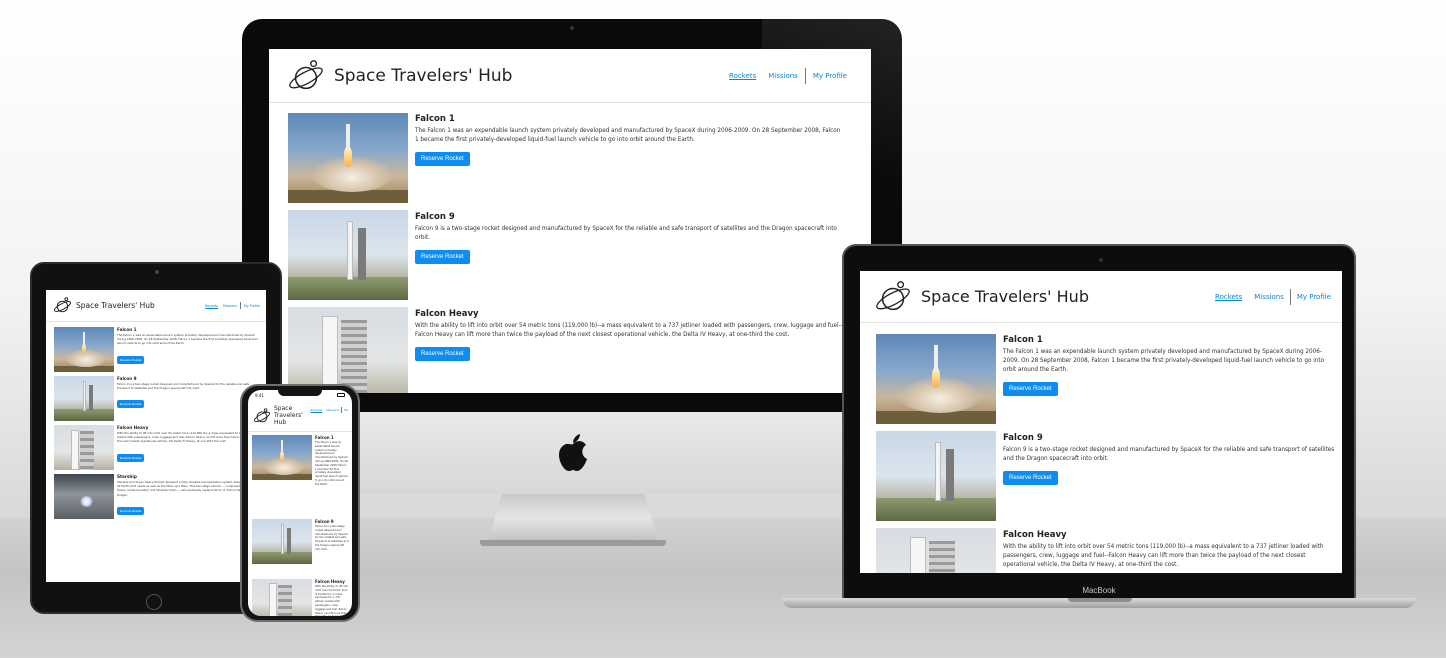 The image size is (1446, 658). I want to click on iphone-notch, so click(300, 392).